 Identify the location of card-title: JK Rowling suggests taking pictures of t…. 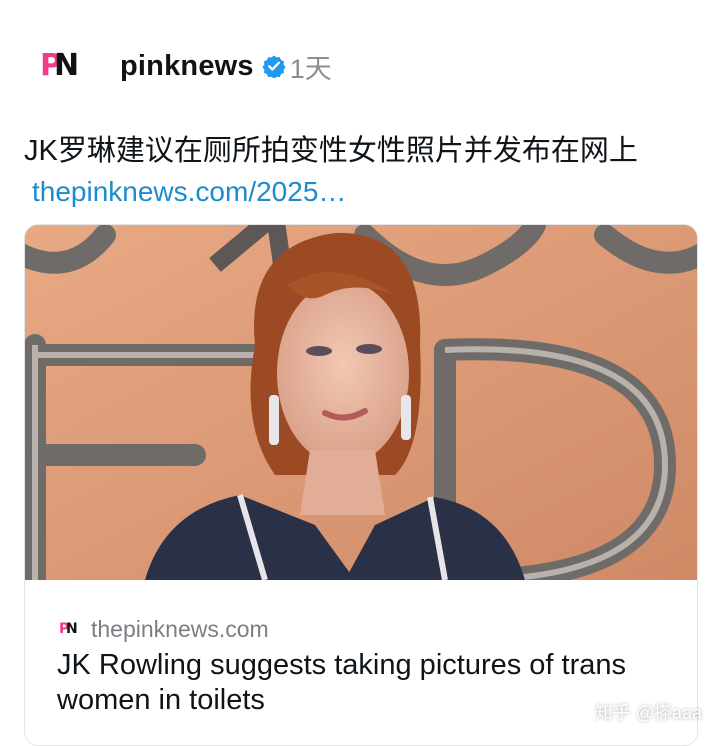
(372, 683).